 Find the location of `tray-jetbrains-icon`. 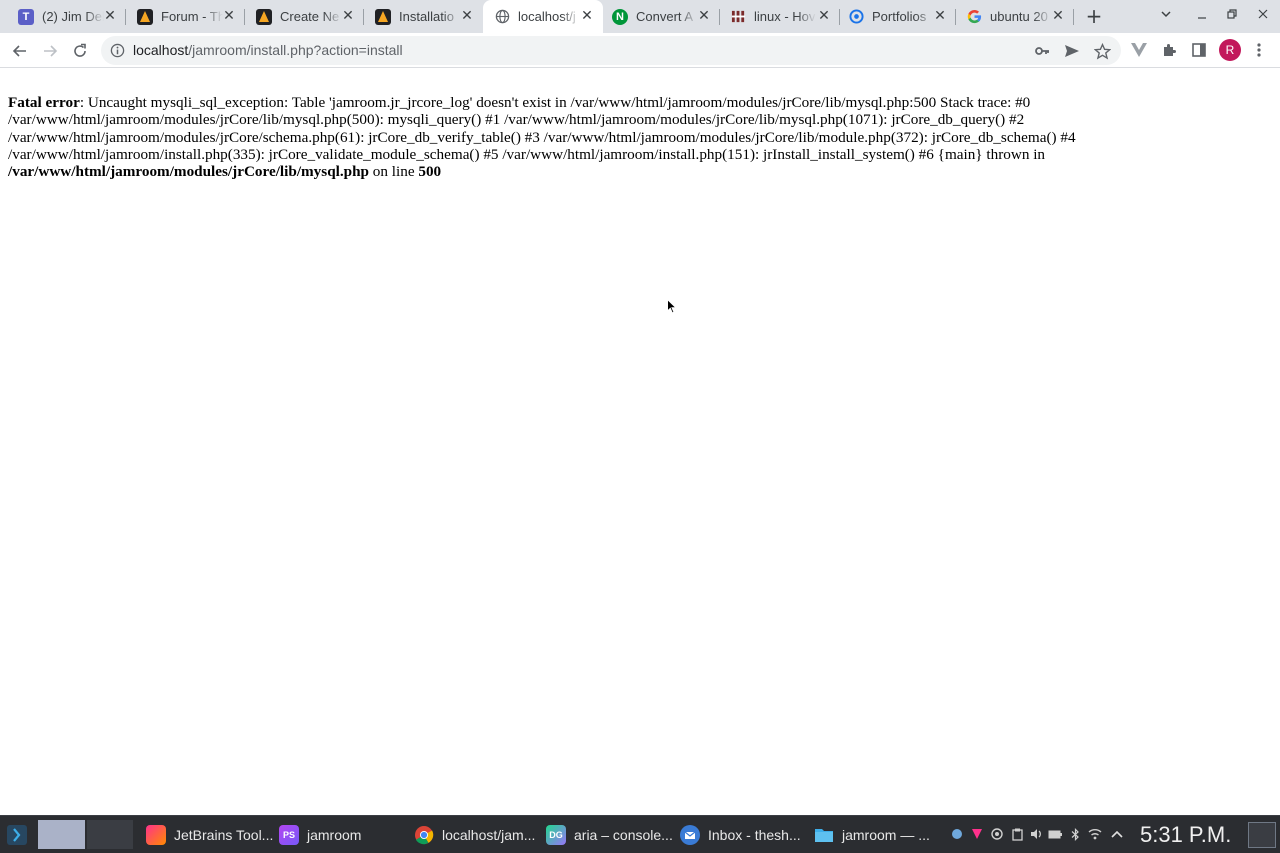

tray-jetbrains-icon is located at coordinates (977, 834).